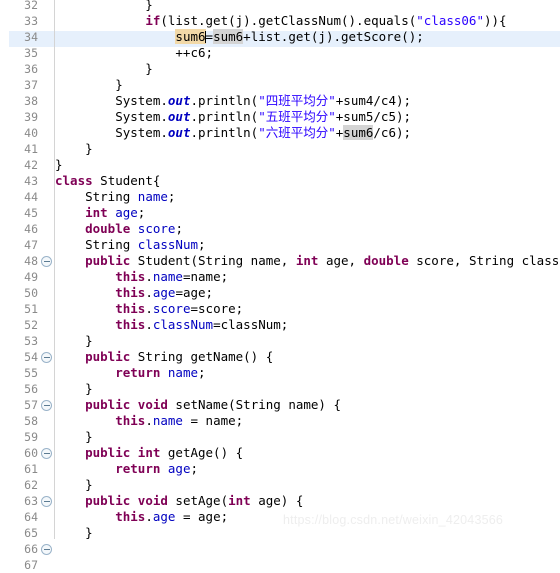 Image resolution: width=560 pixels, height=573 pixels. What do you see at coordinates (96, 244) in the screenshot?
I see `code-token: String` at bounding box center [96, 244].